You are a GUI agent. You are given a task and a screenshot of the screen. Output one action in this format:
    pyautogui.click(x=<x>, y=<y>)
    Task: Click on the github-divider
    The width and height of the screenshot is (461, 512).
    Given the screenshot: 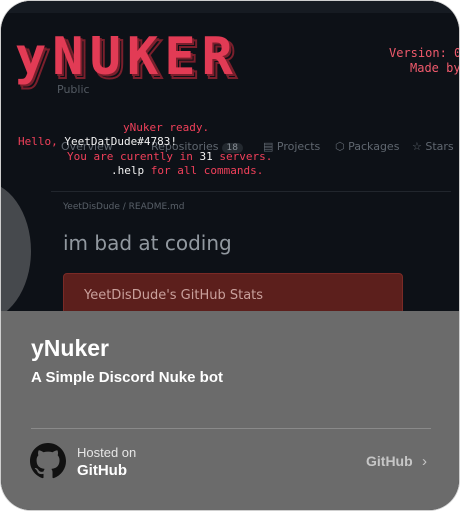 What is the action you would take?
    pyautogui.click(x=251, y=191)
    